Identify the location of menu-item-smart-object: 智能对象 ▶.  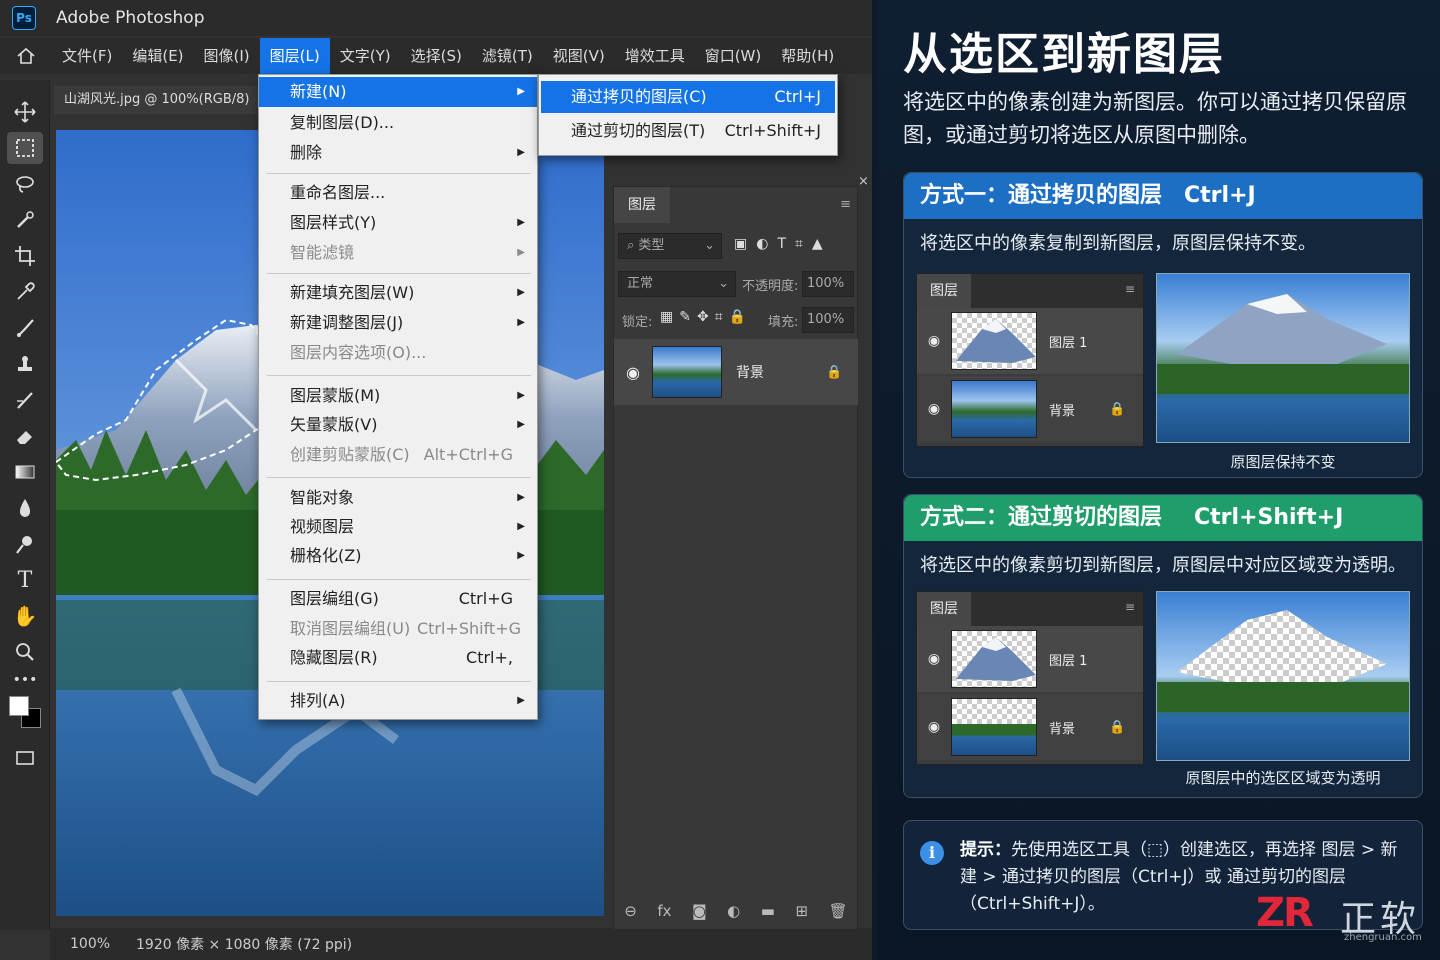
(398, 498).